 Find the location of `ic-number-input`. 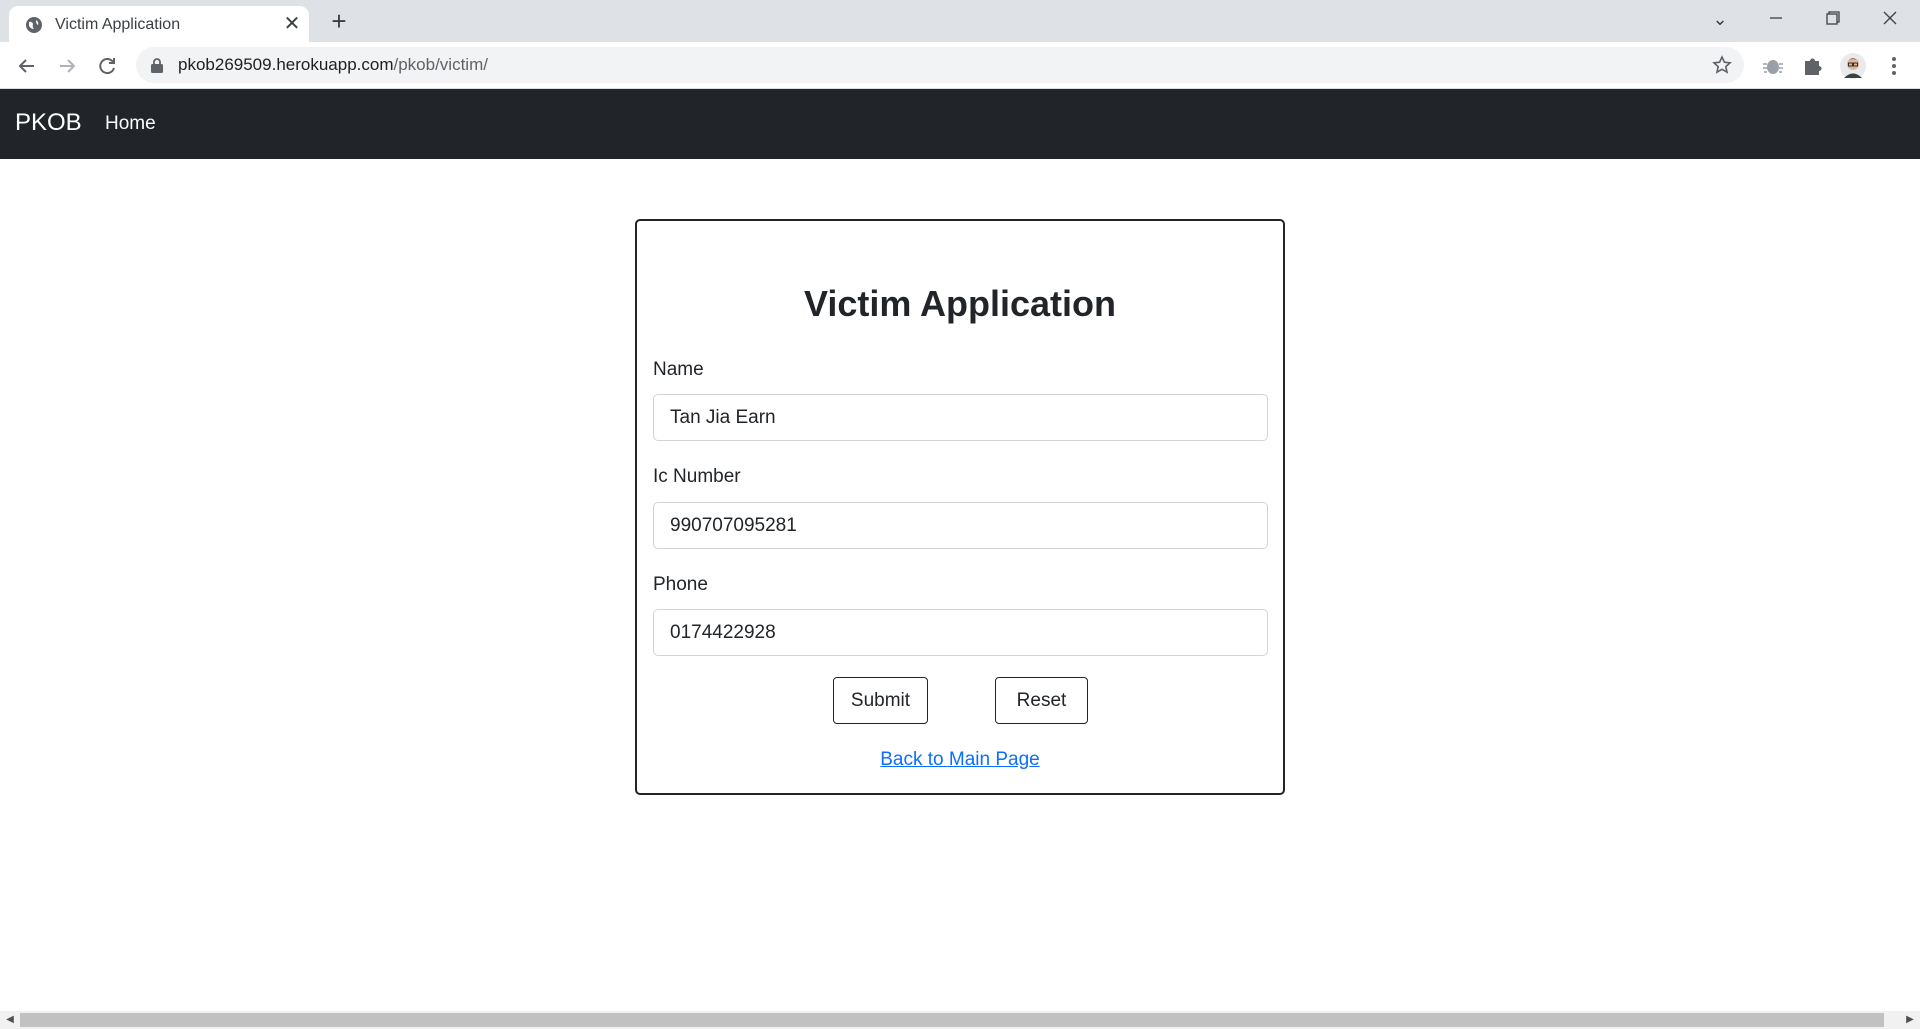

ic-number-input is located at coordinates (960, 525).